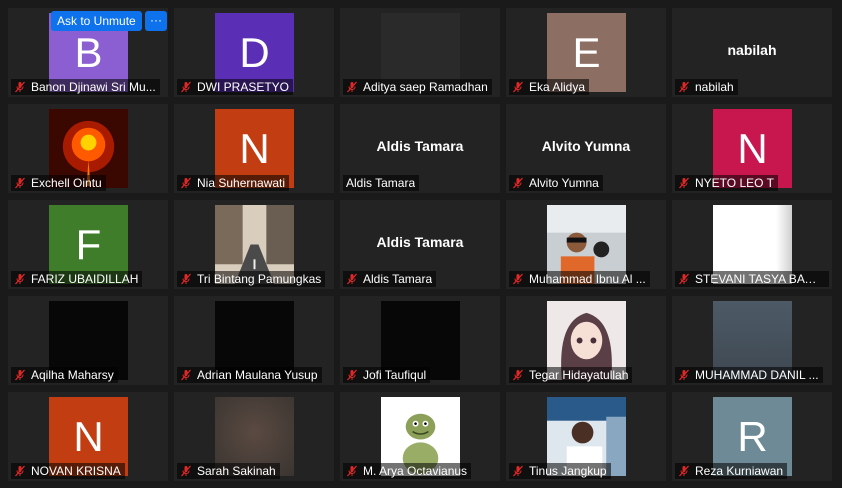 The height and width of the screenshot is (488, 842). What do you see at coordinates (395, 375) in the screenshot?
I see `participant-name: Jofi Taufiqul` at bounding box center [395, 375].